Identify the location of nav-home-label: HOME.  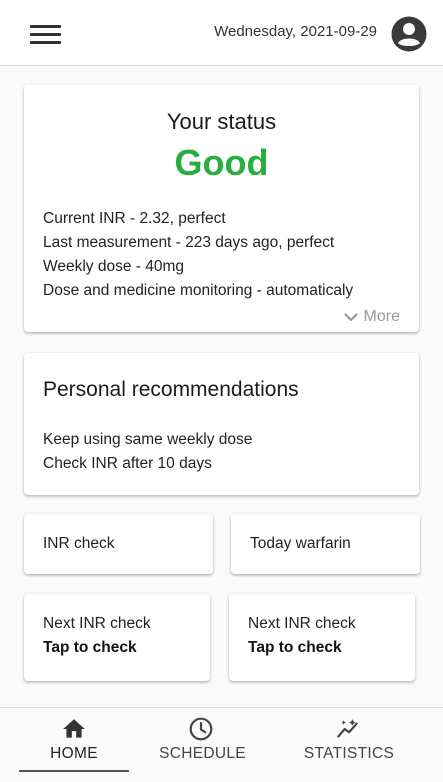
(74, 753).